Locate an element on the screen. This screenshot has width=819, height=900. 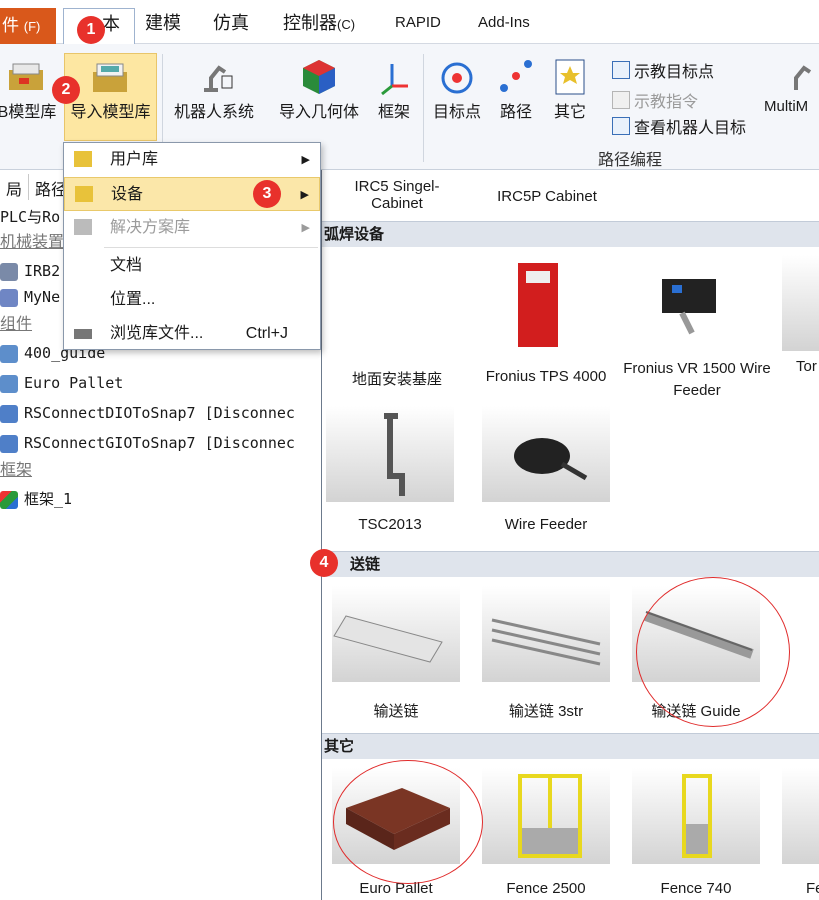
step-badge: 2 is located at coordinates (66, 90).